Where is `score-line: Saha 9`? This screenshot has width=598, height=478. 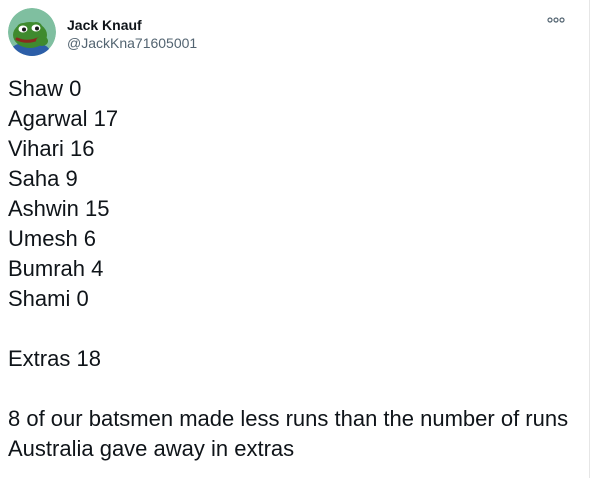 score-line: Saha 9 is located at coordinates (43, 178).